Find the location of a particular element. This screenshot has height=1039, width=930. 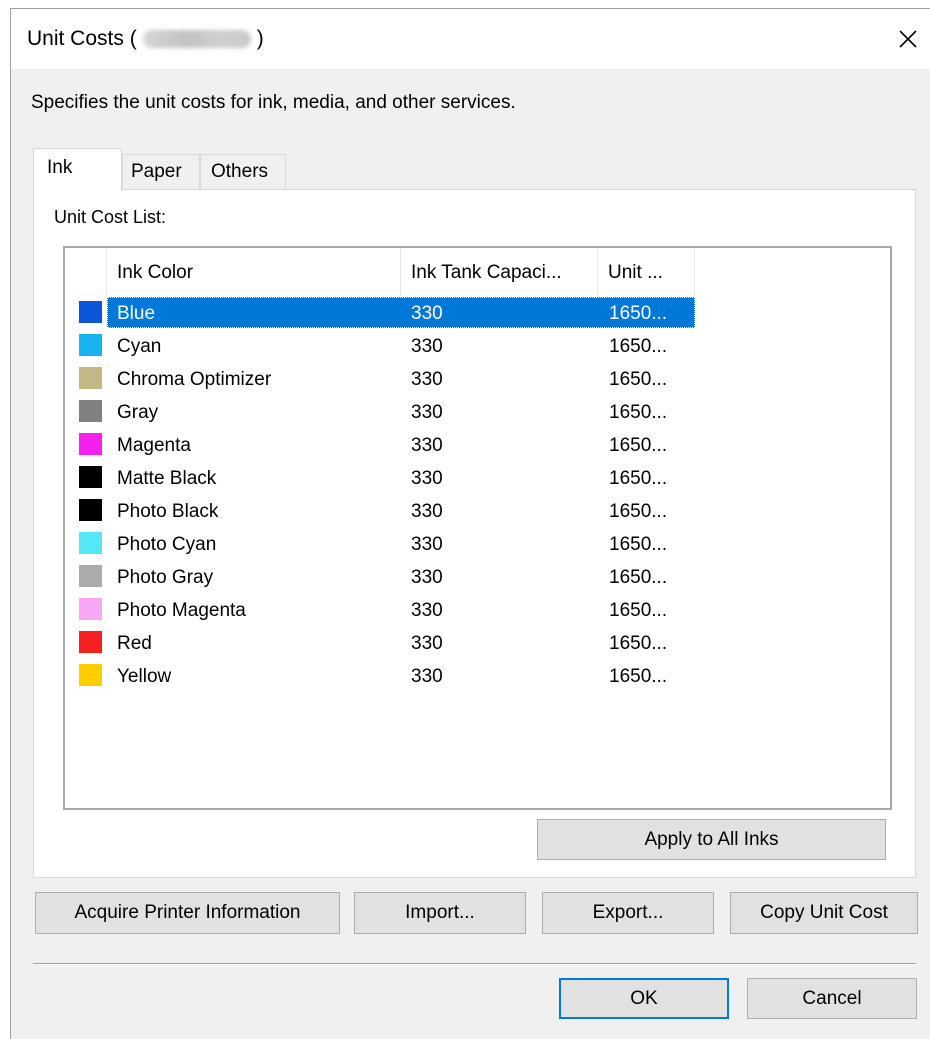

title-bar: Unit Costs ( ) is located at coordinates (470, 39).